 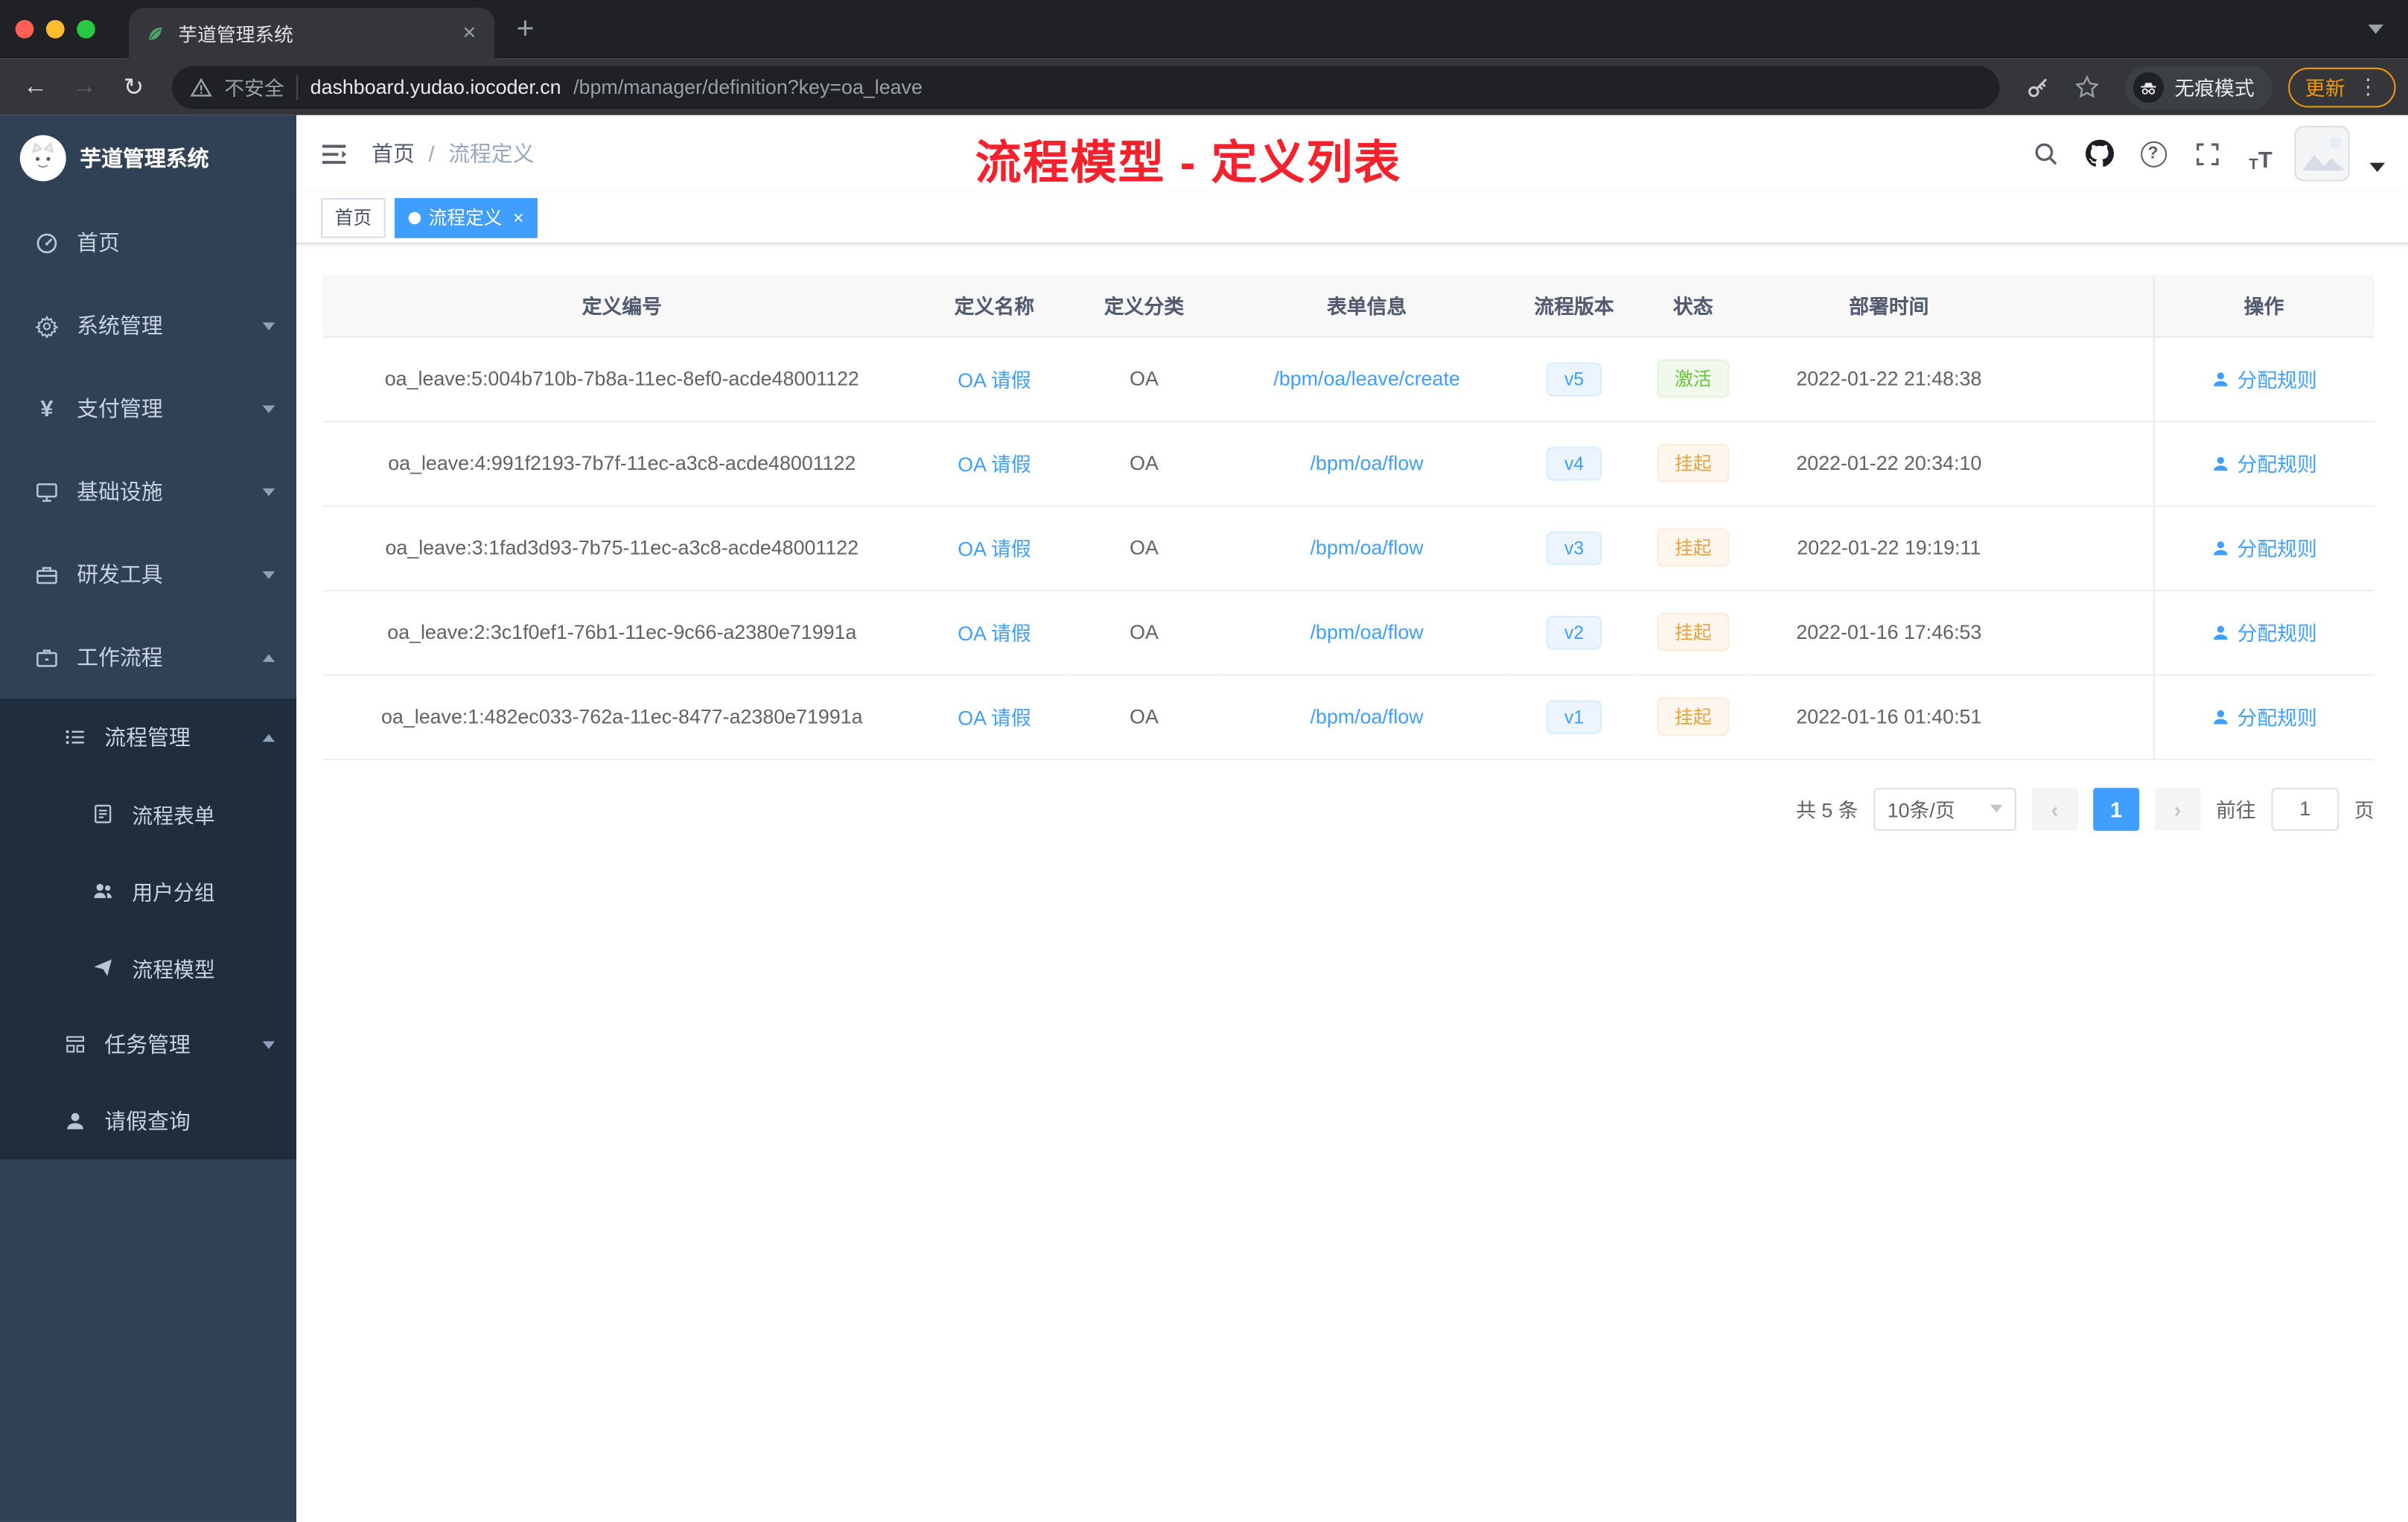 What do you see at coordinates (1889, 548) in the screenshot?
I see `deploy-time: 2022-01-22 19:19:11` at bounding box center [1889, 548].